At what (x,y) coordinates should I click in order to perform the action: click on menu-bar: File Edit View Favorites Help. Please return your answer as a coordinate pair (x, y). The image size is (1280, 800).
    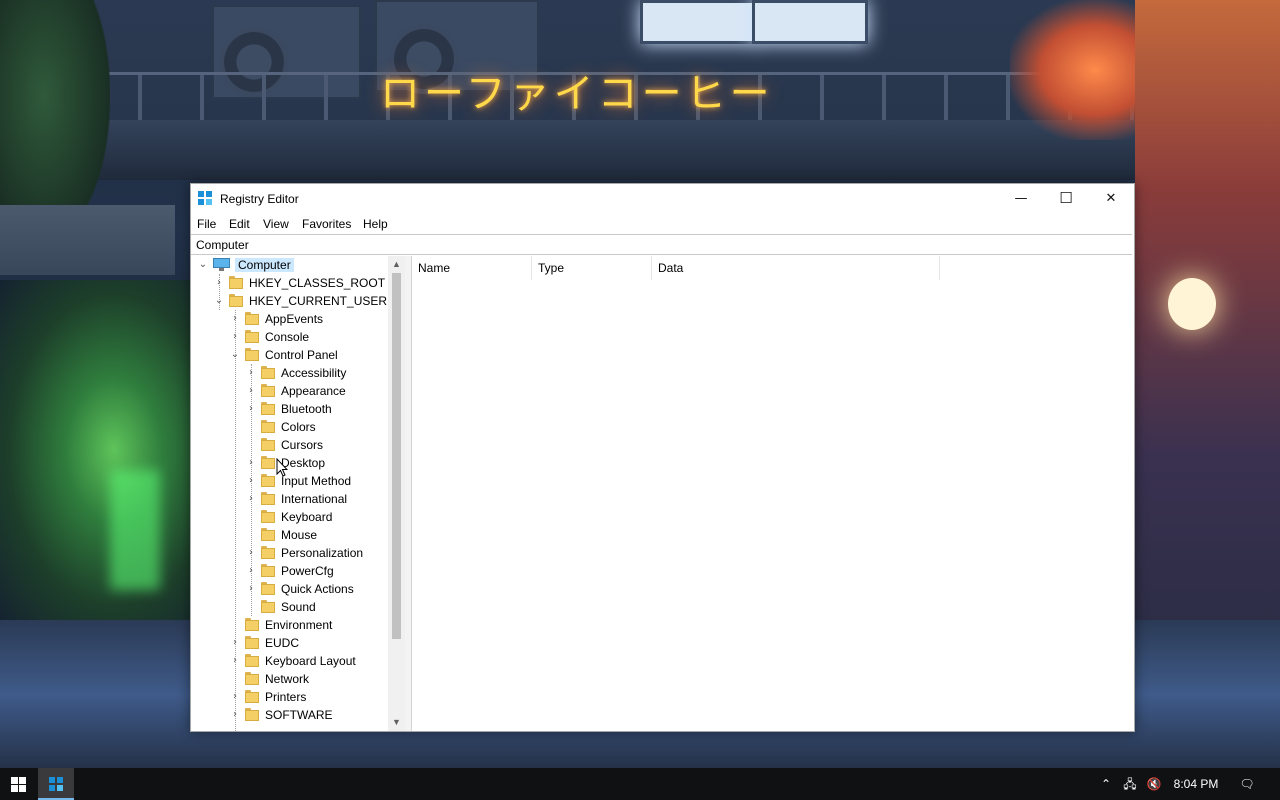
    Looking at the image, I should click on (662, 224).